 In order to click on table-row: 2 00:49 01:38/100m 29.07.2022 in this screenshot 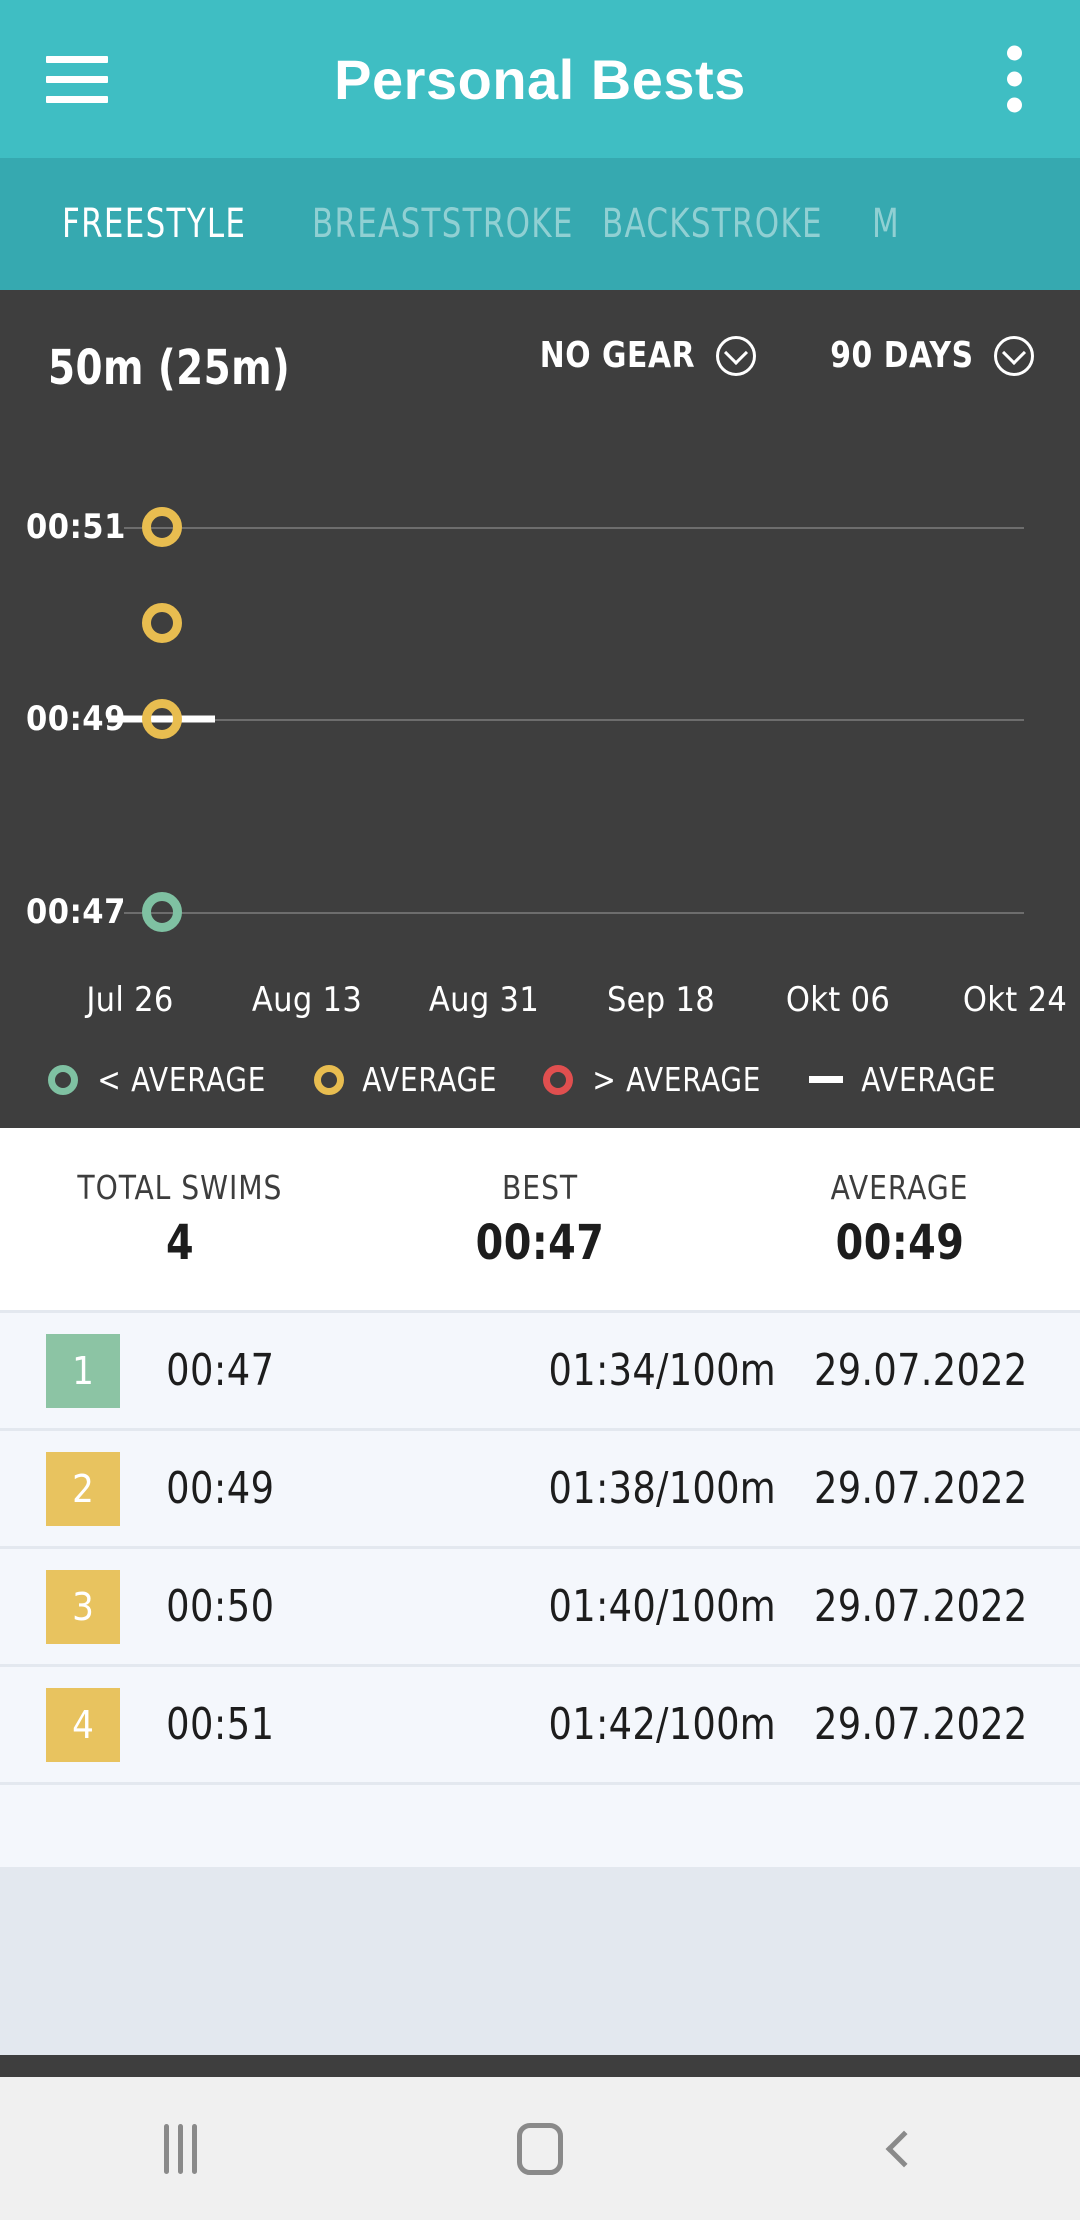, I will do `click(540, 1488)`.